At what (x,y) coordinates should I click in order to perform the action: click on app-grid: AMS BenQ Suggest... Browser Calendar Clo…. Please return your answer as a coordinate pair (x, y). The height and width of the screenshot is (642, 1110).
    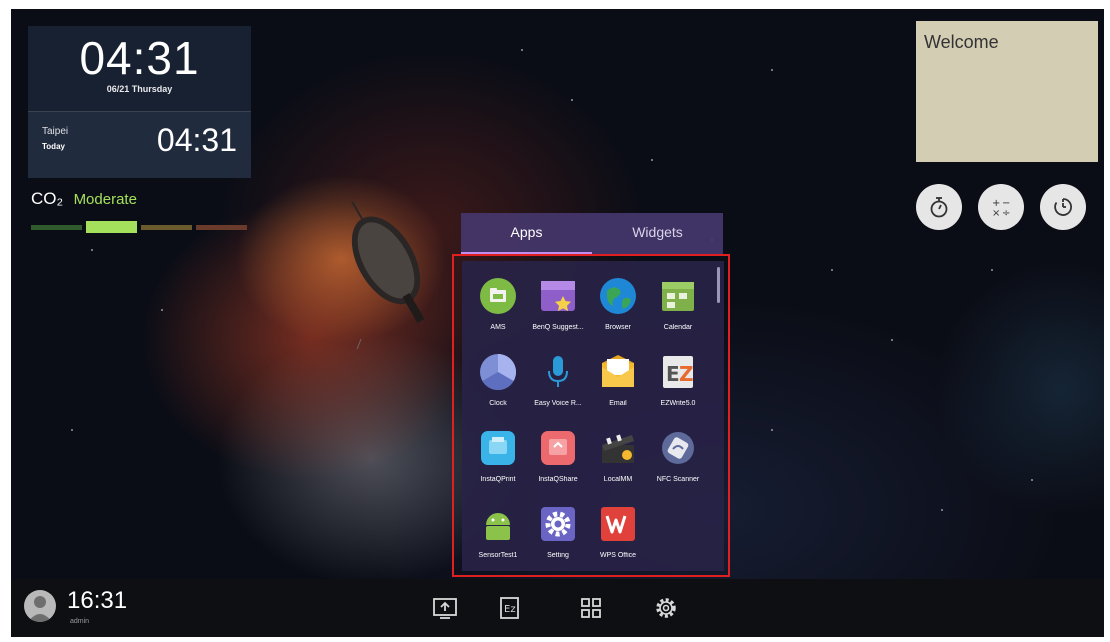
    Looking at the image, I should click on (588, 419).